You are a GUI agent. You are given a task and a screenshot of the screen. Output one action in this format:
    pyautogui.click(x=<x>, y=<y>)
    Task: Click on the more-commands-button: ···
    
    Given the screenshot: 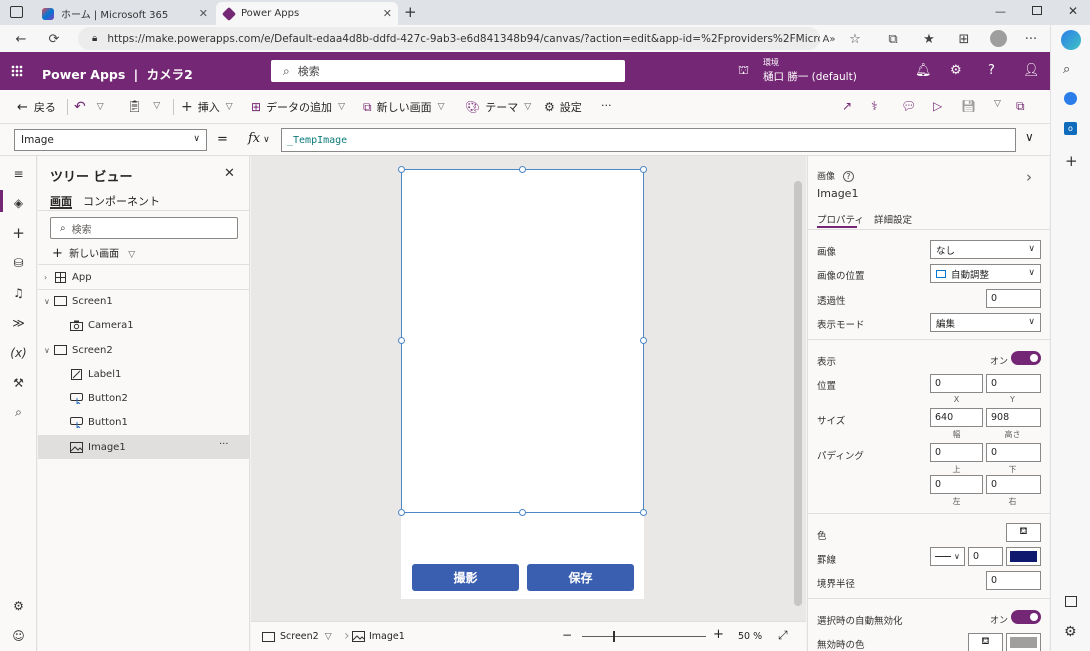 What is the action you would take?
    pyautogui.click(x=606, y=105)
    